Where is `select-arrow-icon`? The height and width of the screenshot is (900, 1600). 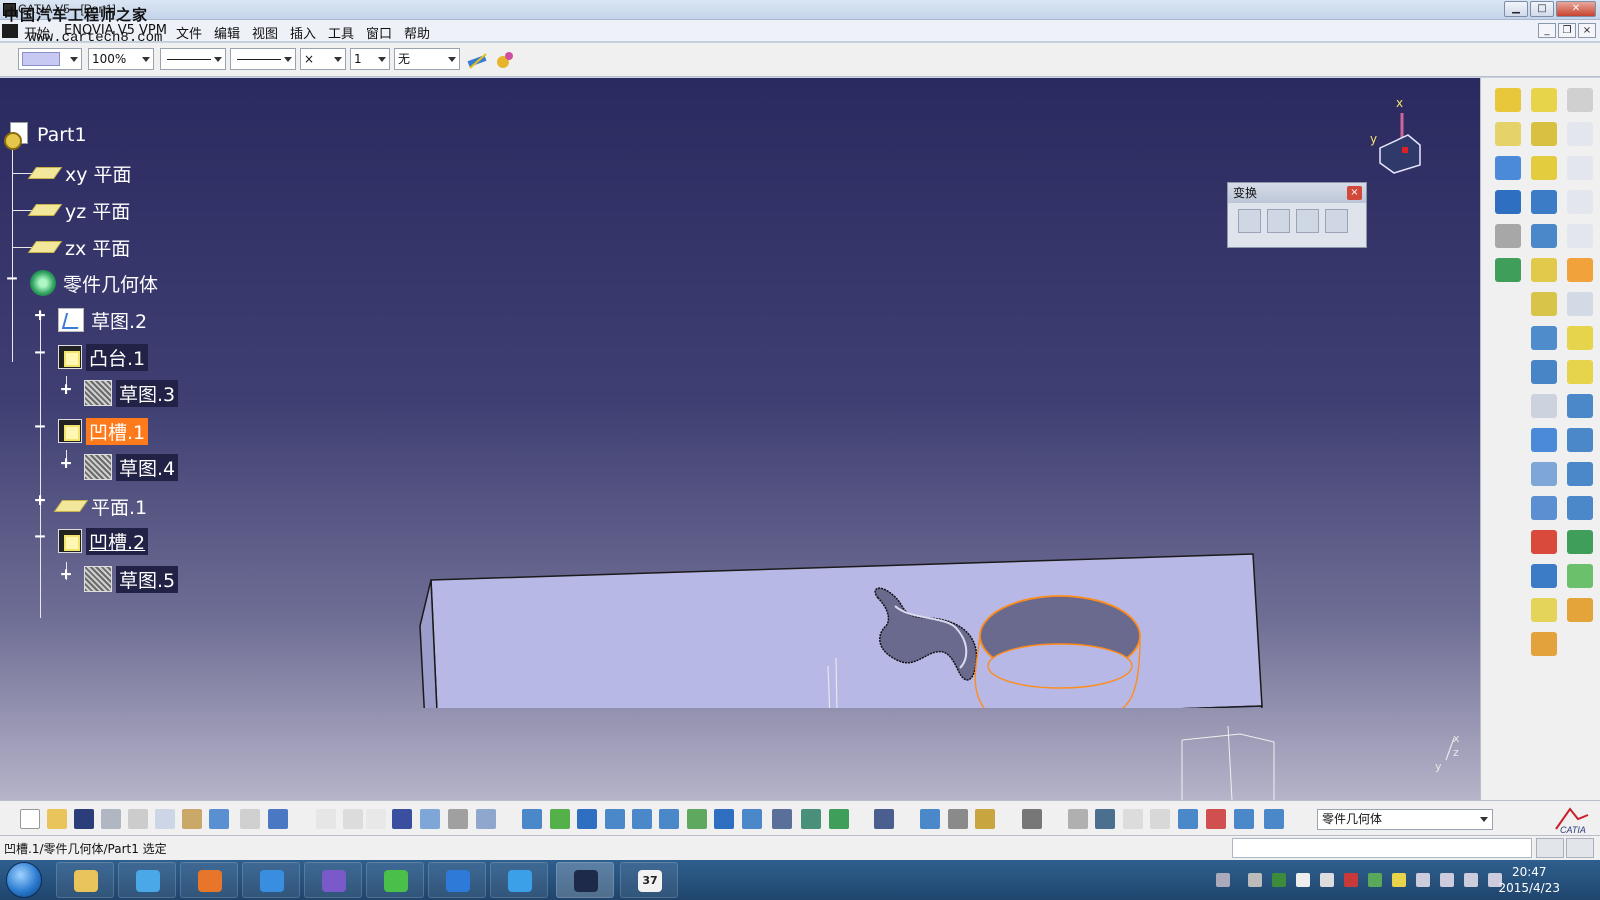
select-arrow-icon is located at coordinates (1580, 270).